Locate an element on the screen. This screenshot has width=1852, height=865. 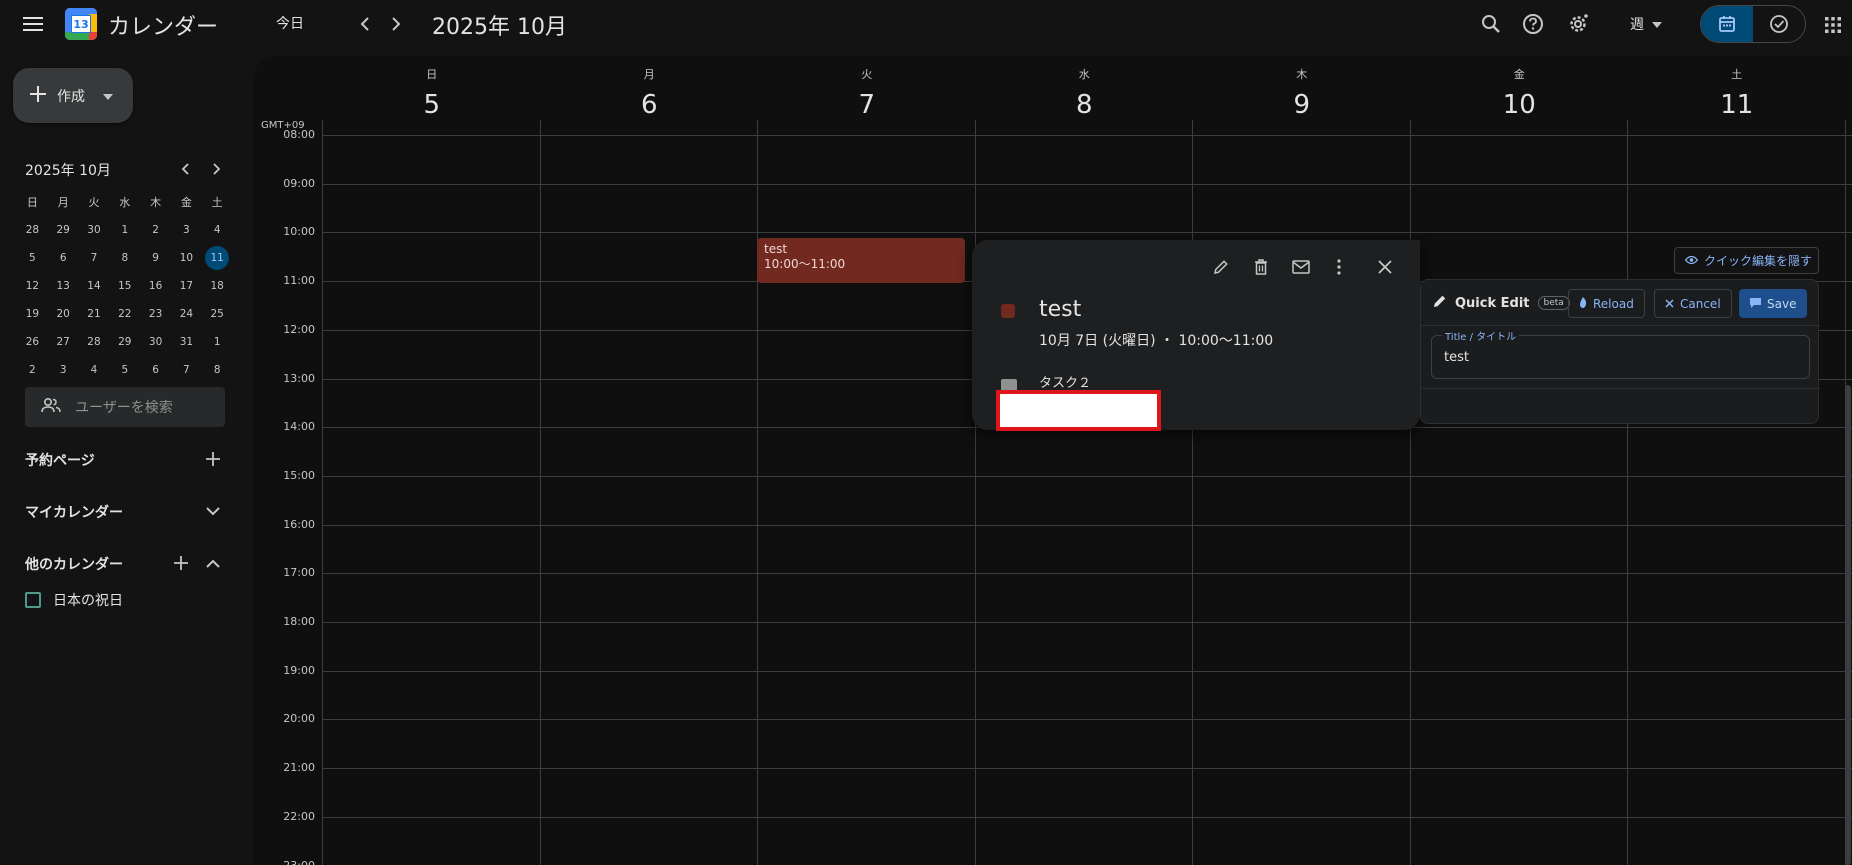
reload-button: Reload is located at coordinates (1606, 303).